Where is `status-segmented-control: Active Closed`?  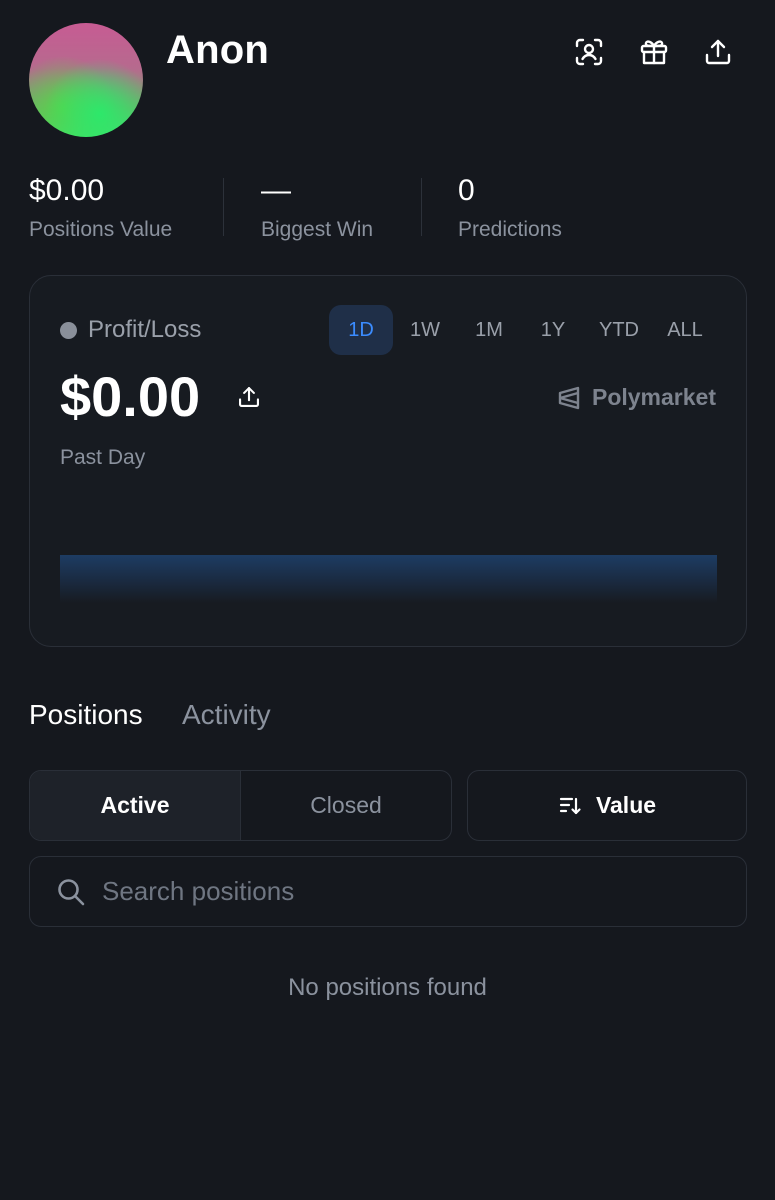
status-segmented-control: Active Closed is located at coordinates (240, 805).